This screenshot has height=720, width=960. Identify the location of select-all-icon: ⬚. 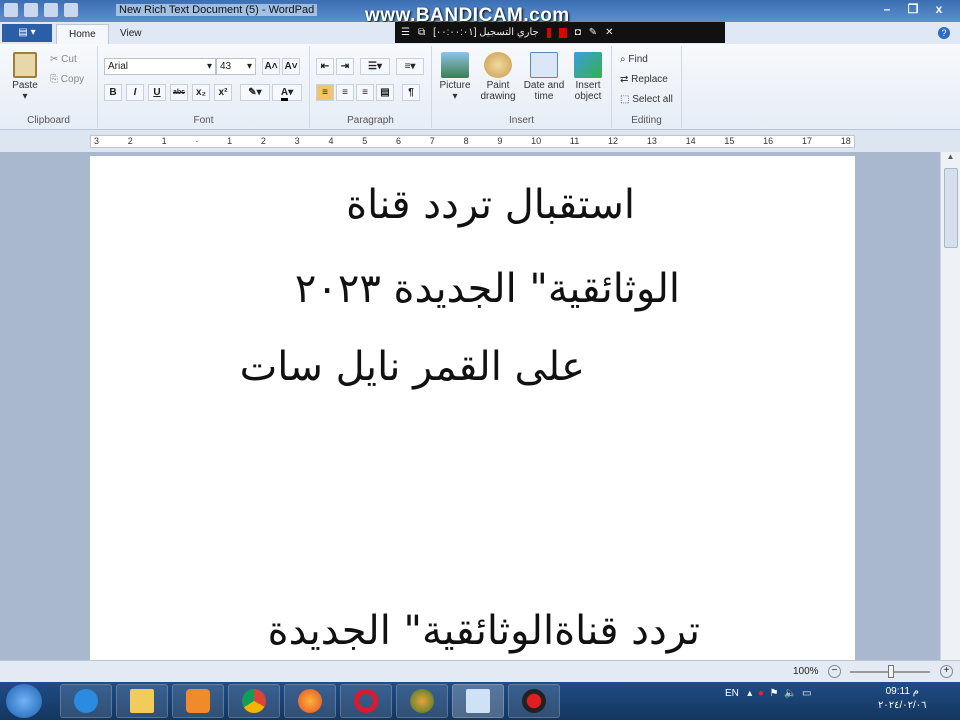
(625, 99).